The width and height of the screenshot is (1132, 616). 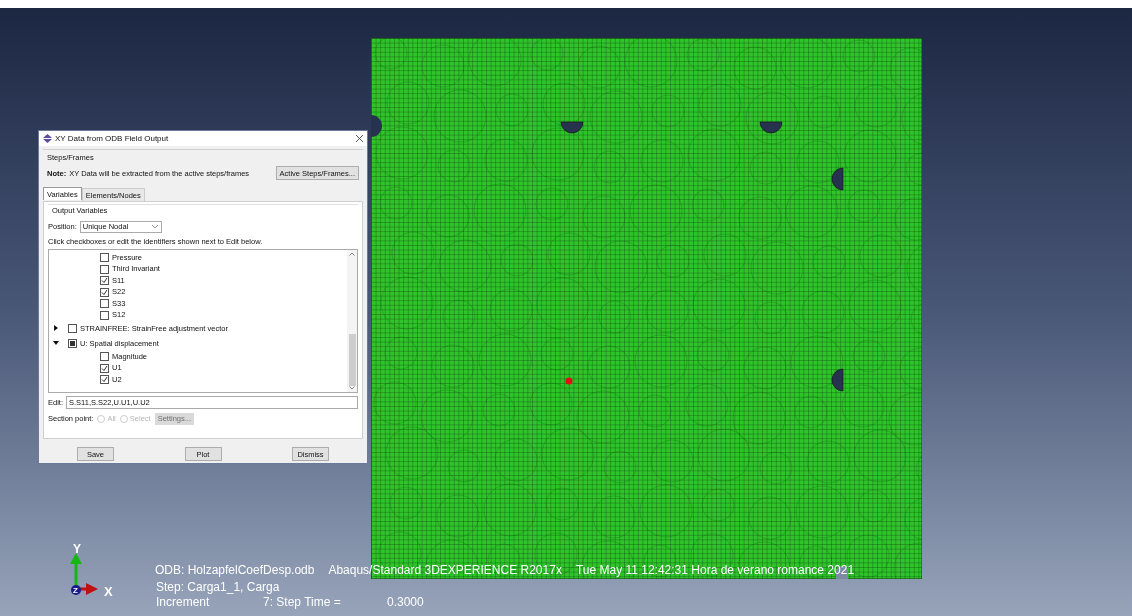 What do you see at coordinates (405, 602) in the screenshot?
I see `step-time-value: 0.3000` at bounding box center [405, 602].